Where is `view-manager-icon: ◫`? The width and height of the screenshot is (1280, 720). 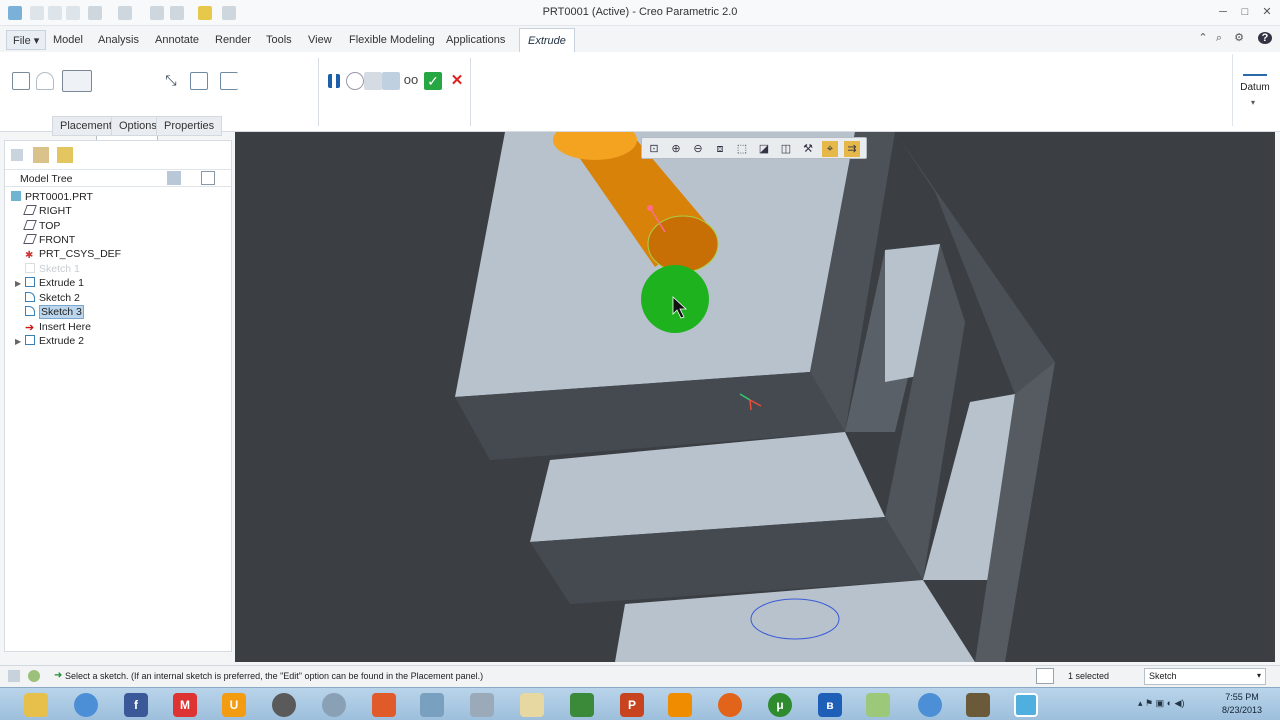
view-manager-icon: ◫ is located at coordinates (786, 149).